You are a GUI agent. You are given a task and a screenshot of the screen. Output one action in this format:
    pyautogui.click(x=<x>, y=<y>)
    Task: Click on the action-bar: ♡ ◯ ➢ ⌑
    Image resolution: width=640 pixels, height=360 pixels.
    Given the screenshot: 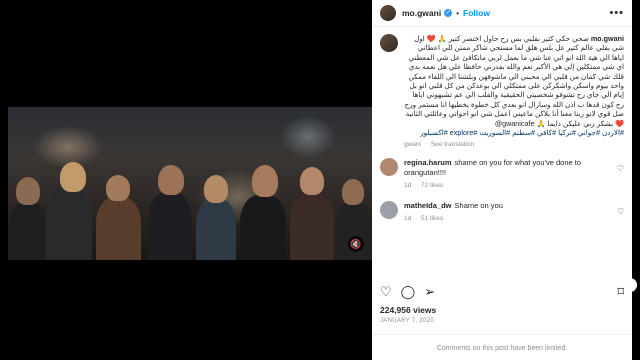 What is the action you would take?
    pyautogui.click(x=502, y=292)
    